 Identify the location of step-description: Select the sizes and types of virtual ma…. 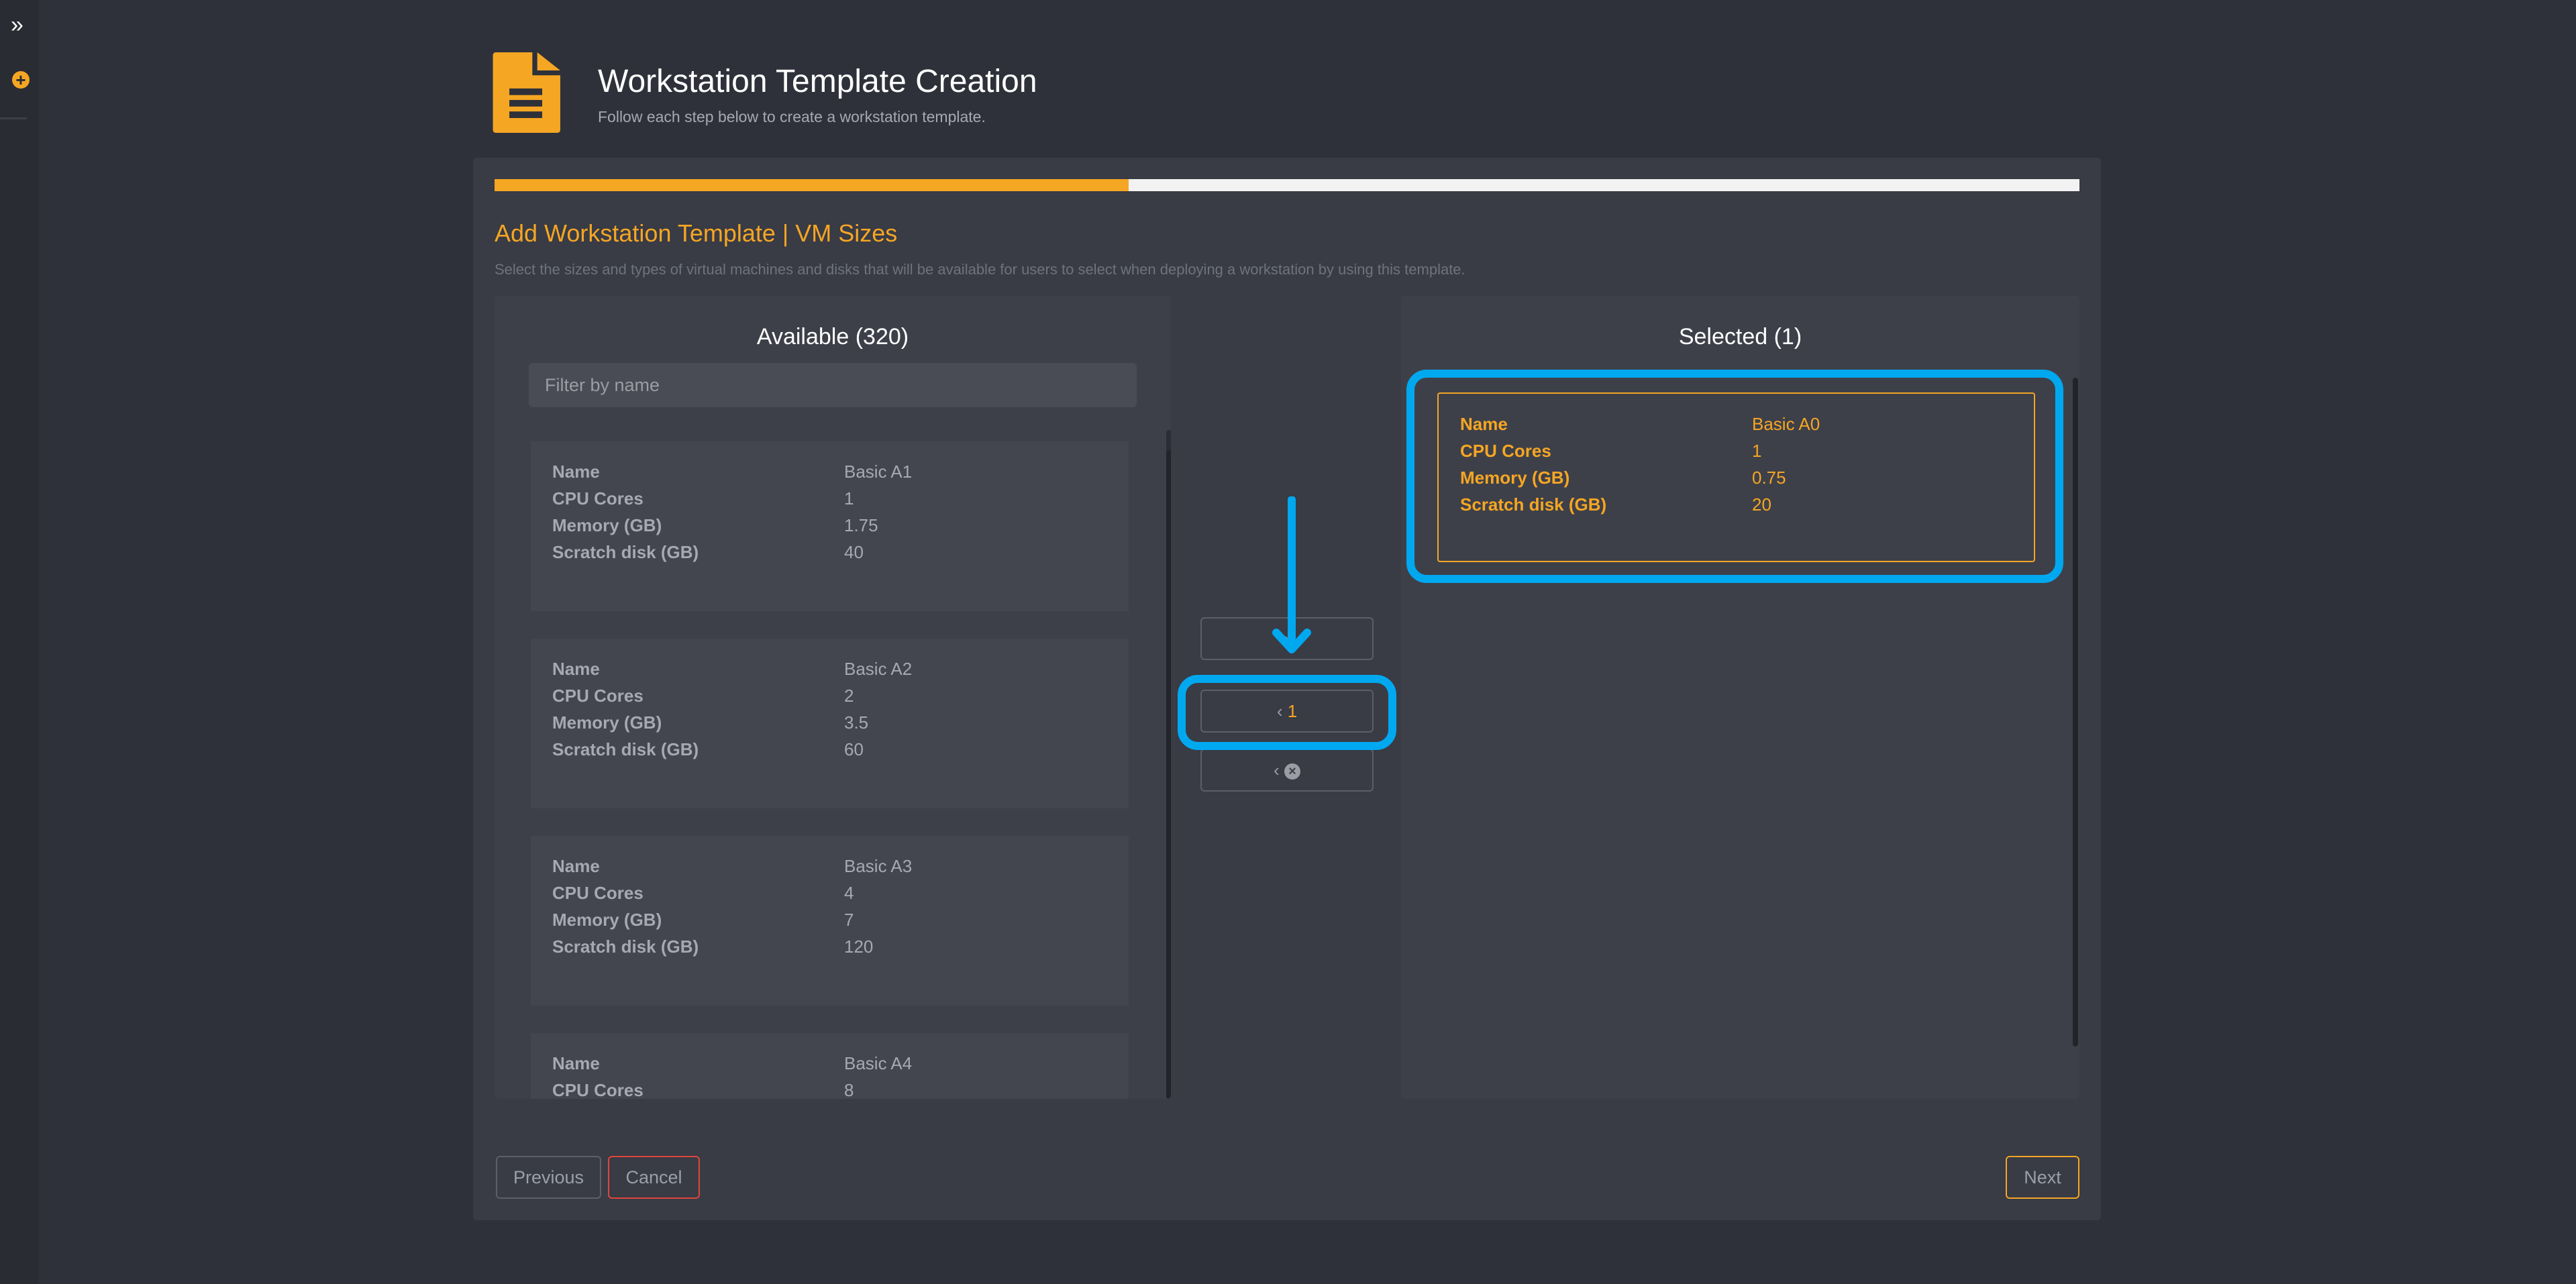
(980, 269).